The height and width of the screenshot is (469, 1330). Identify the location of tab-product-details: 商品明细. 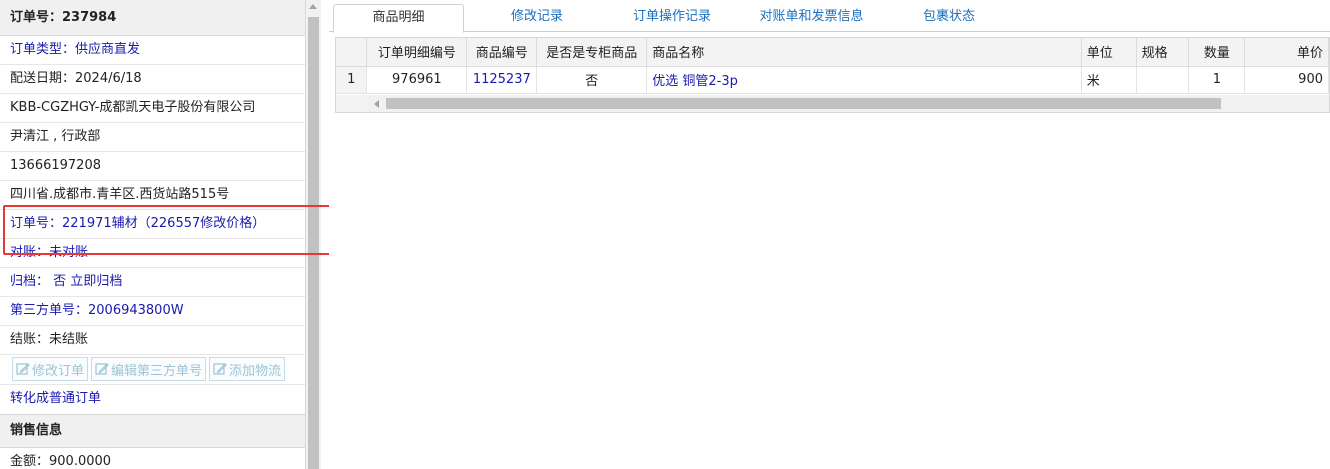
(398, 18).